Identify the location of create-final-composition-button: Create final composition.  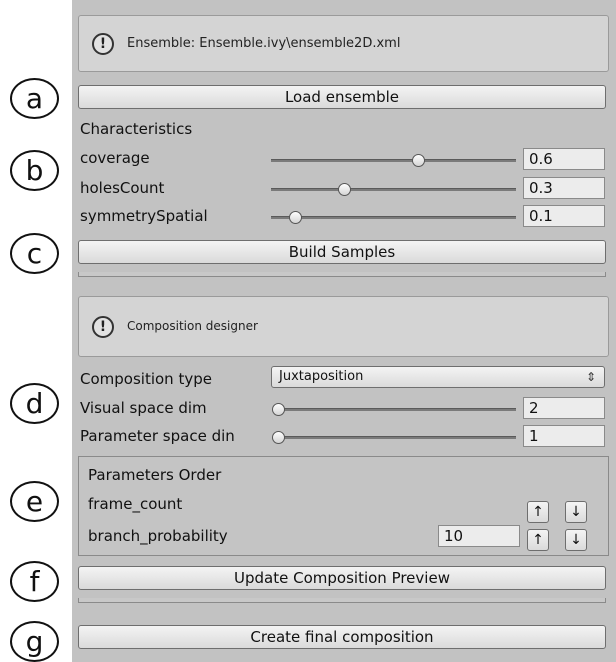
(342, 637).